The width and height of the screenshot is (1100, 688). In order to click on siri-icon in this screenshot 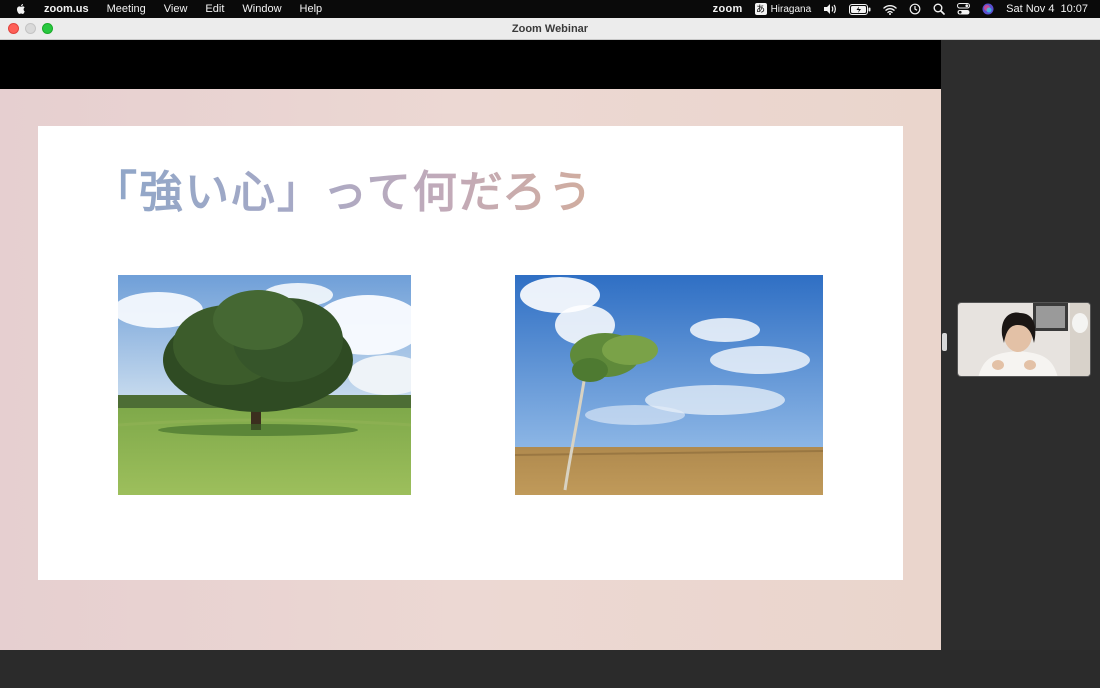, I will do `click(988, 9)`.